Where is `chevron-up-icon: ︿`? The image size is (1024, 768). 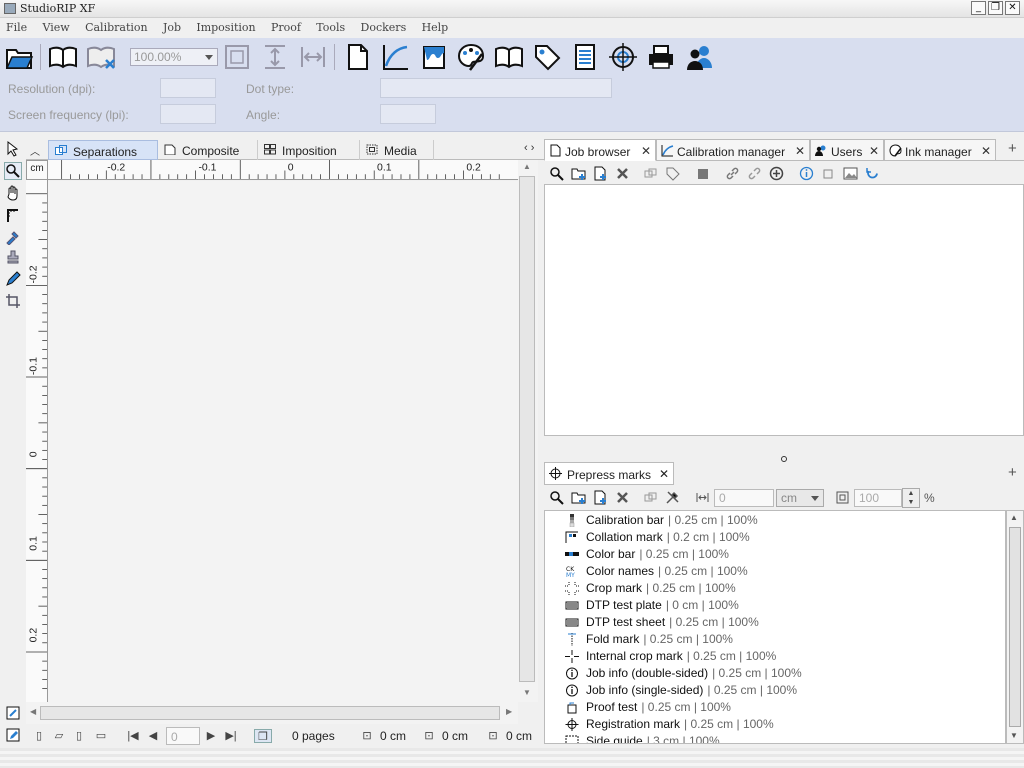
chevron-up-icon: ︿ is located at coordinates (35, 150).